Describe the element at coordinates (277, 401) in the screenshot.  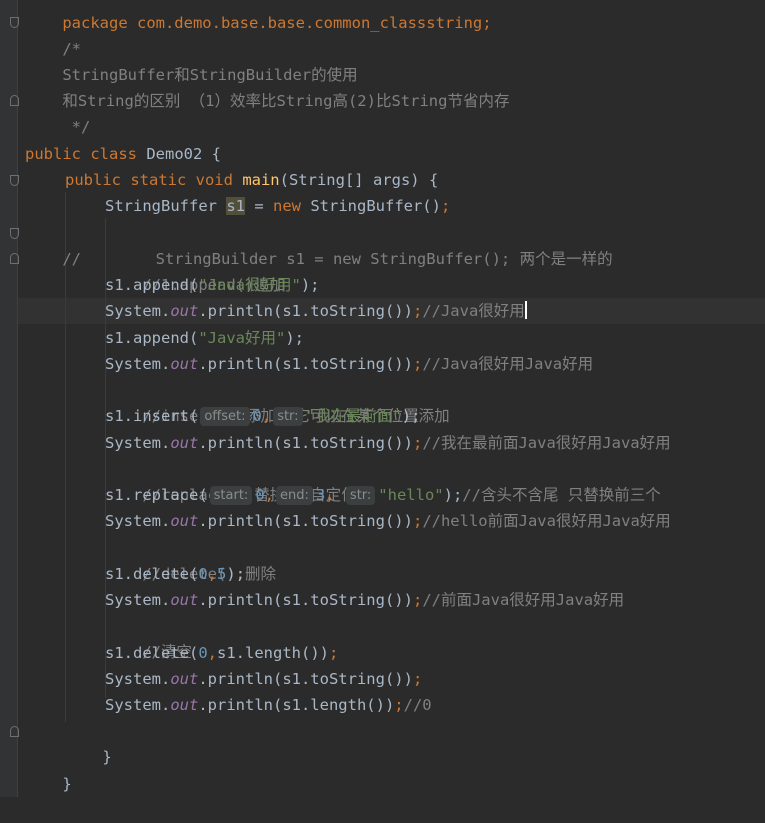
I see `code-line: //insert();添加 它可以在某个位置添加` at that location.